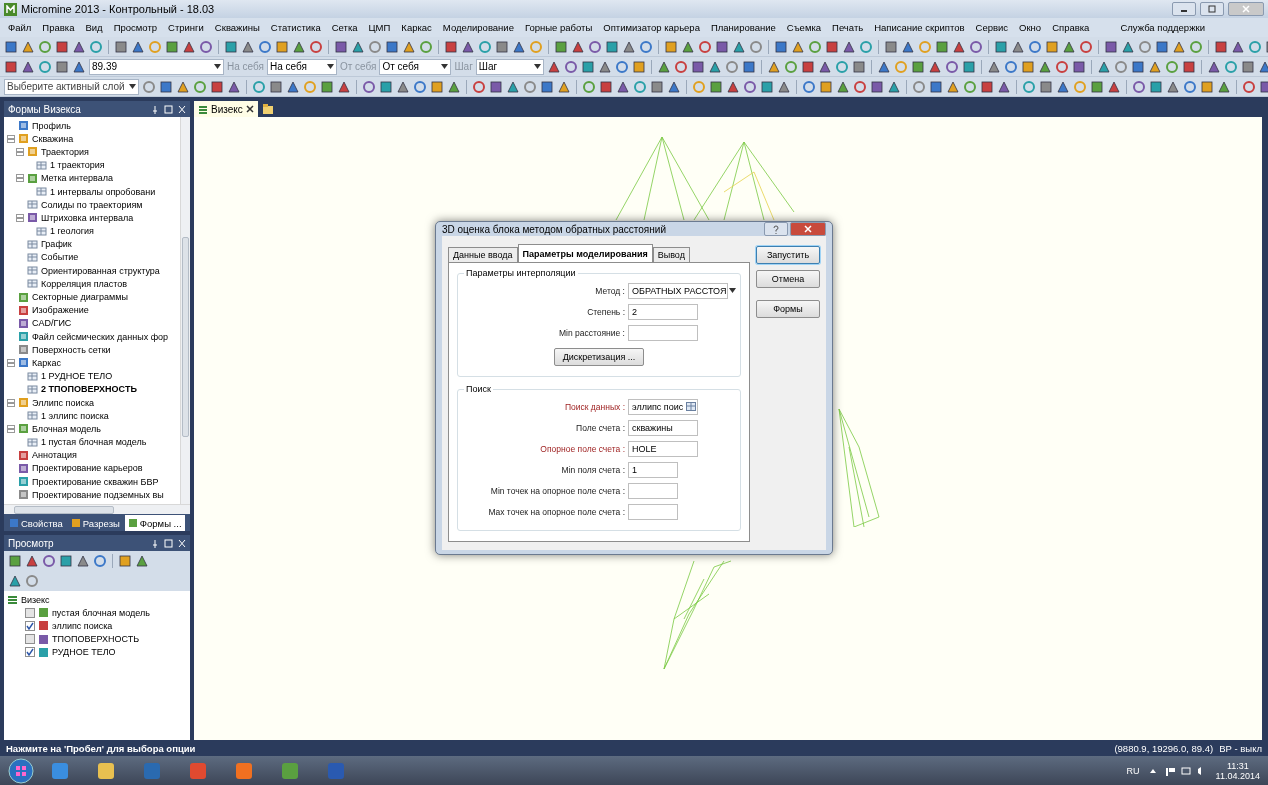 The height and width of the screenshot is (785, 1268). I want to click on tree-item: Эллипс поиска, so click(63, 402).